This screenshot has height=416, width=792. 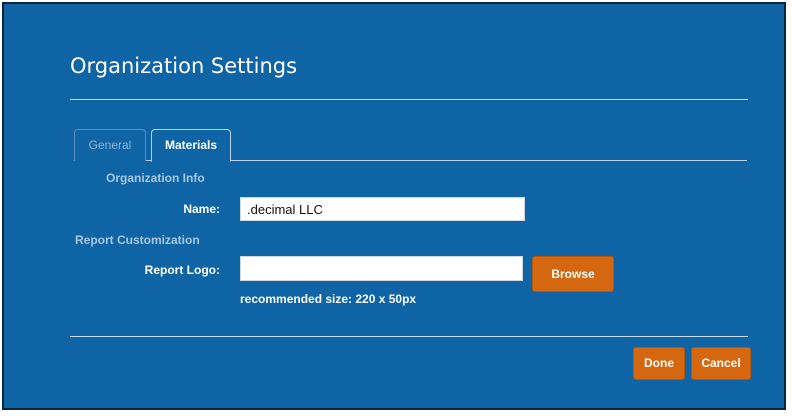 What do you see at coordinates (659, 363) in the screenshot?
I see `done-button: Done` at bounding box center [659, 363].